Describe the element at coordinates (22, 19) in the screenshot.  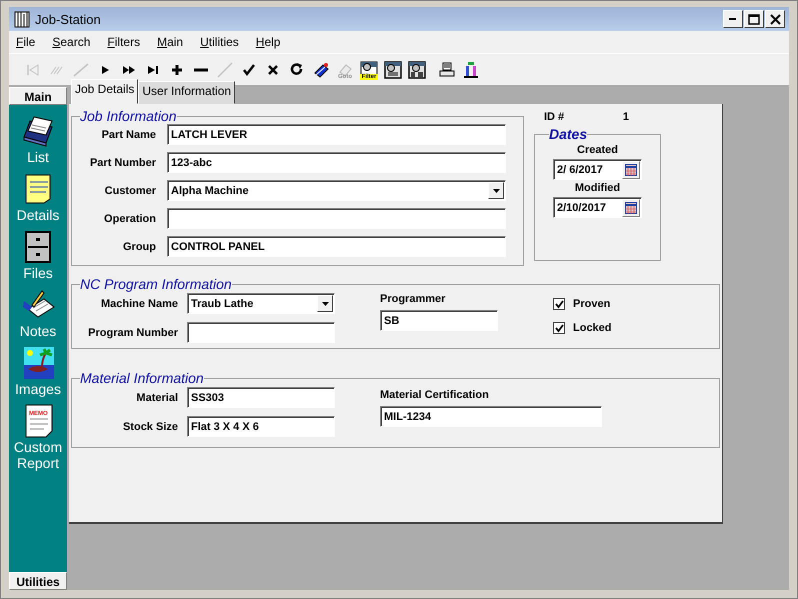
I see `app-icon` at that location.